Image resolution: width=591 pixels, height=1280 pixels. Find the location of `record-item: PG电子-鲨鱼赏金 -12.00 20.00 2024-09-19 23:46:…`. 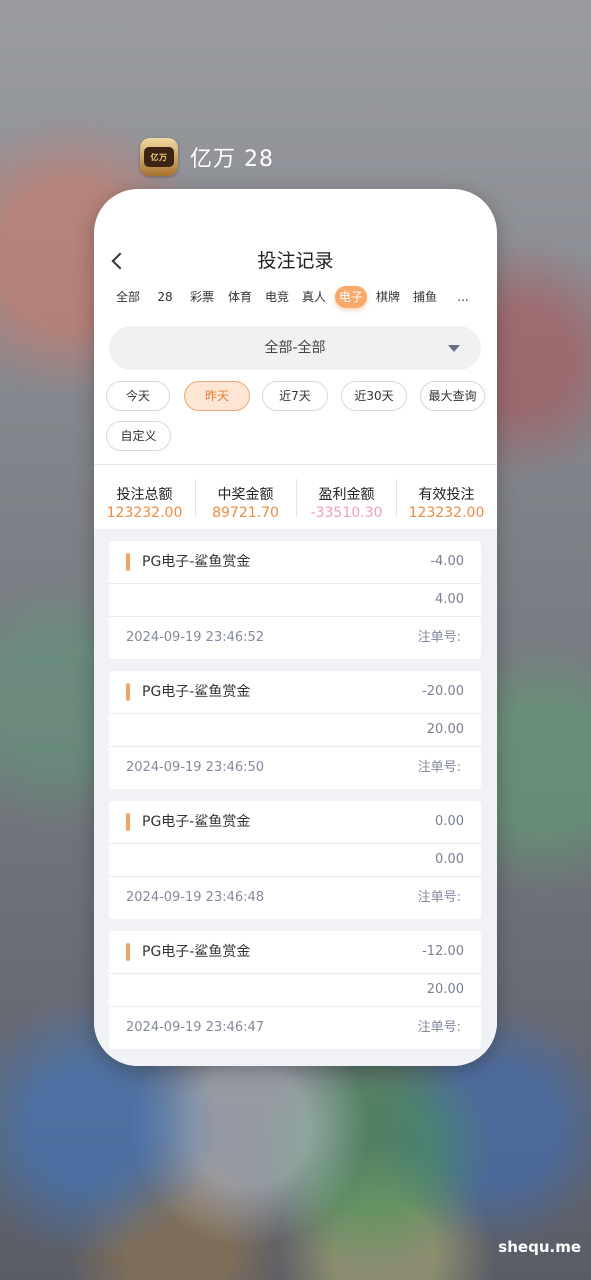

record-item: PG电子-鲨鱼赏金 -12.00 20.00 2024-09-19 23:46:… is located at coordinates (295, 990).